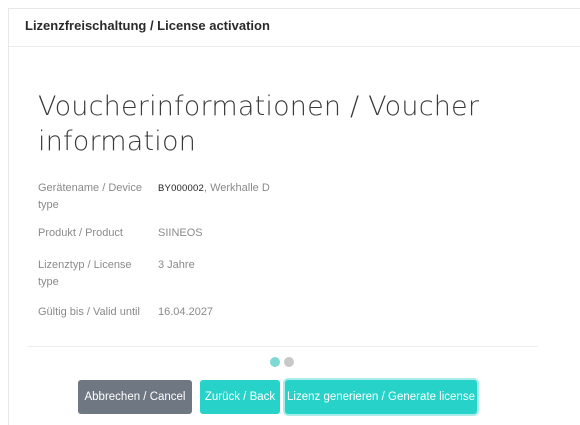 This screenshot has height=425, width=580. What do you see at coordinates (176, 265) in the screenshot?
I see `license-type-value: 3 Jahre` at bounding box center [176, 265].